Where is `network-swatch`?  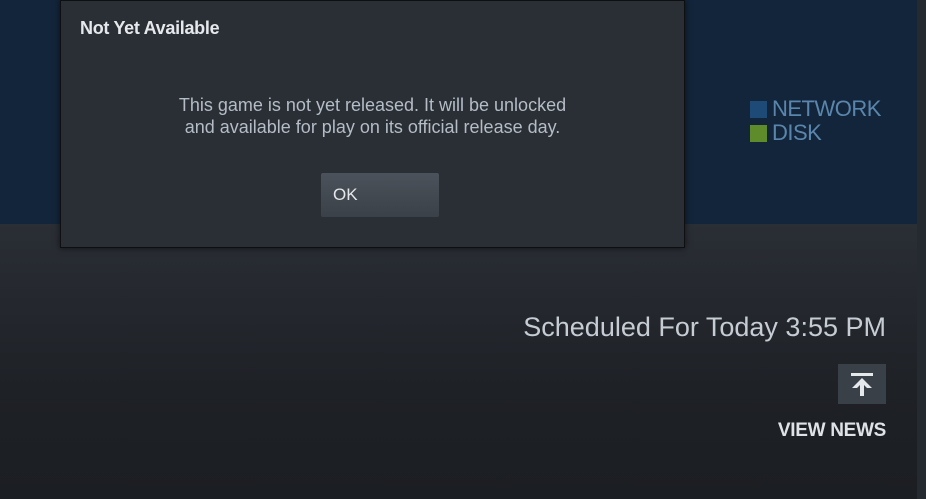
network-swatch is located at coordinates (758, 109).